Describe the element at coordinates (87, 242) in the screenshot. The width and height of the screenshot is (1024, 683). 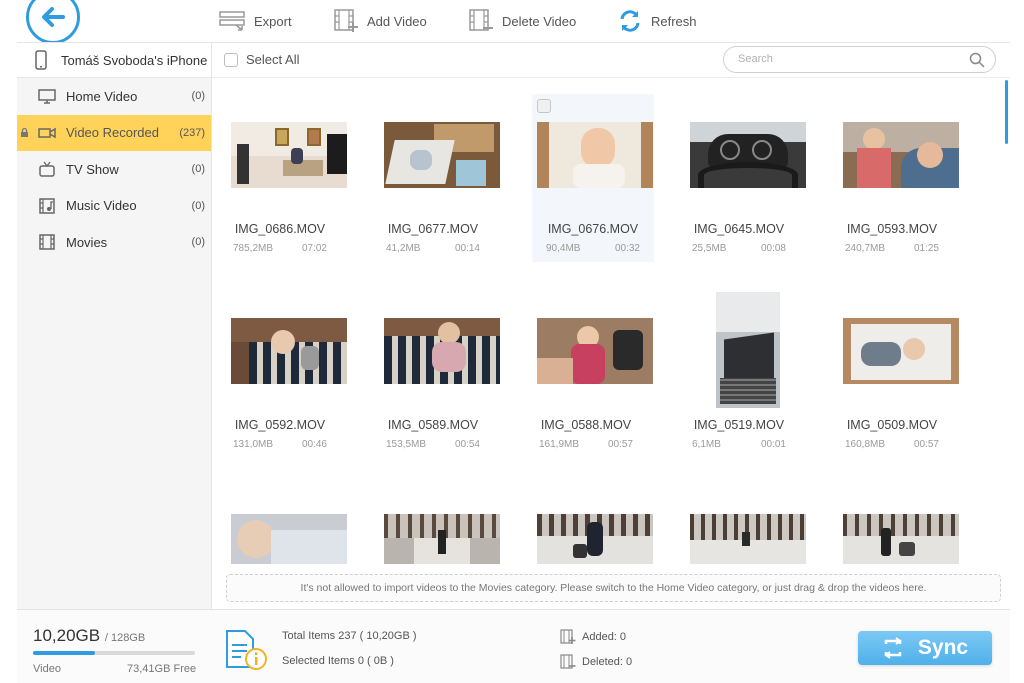
I see `sidebar-item-label: Movies` at that location.